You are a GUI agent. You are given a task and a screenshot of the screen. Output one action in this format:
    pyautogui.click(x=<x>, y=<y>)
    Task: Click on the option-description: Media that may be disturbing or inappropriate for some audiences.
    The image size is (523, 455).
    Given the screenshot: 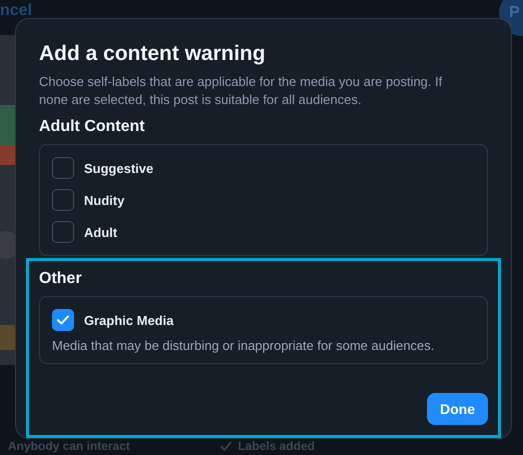 What is the action you would take?
    pyautogui.click(x=244, y=345)
    